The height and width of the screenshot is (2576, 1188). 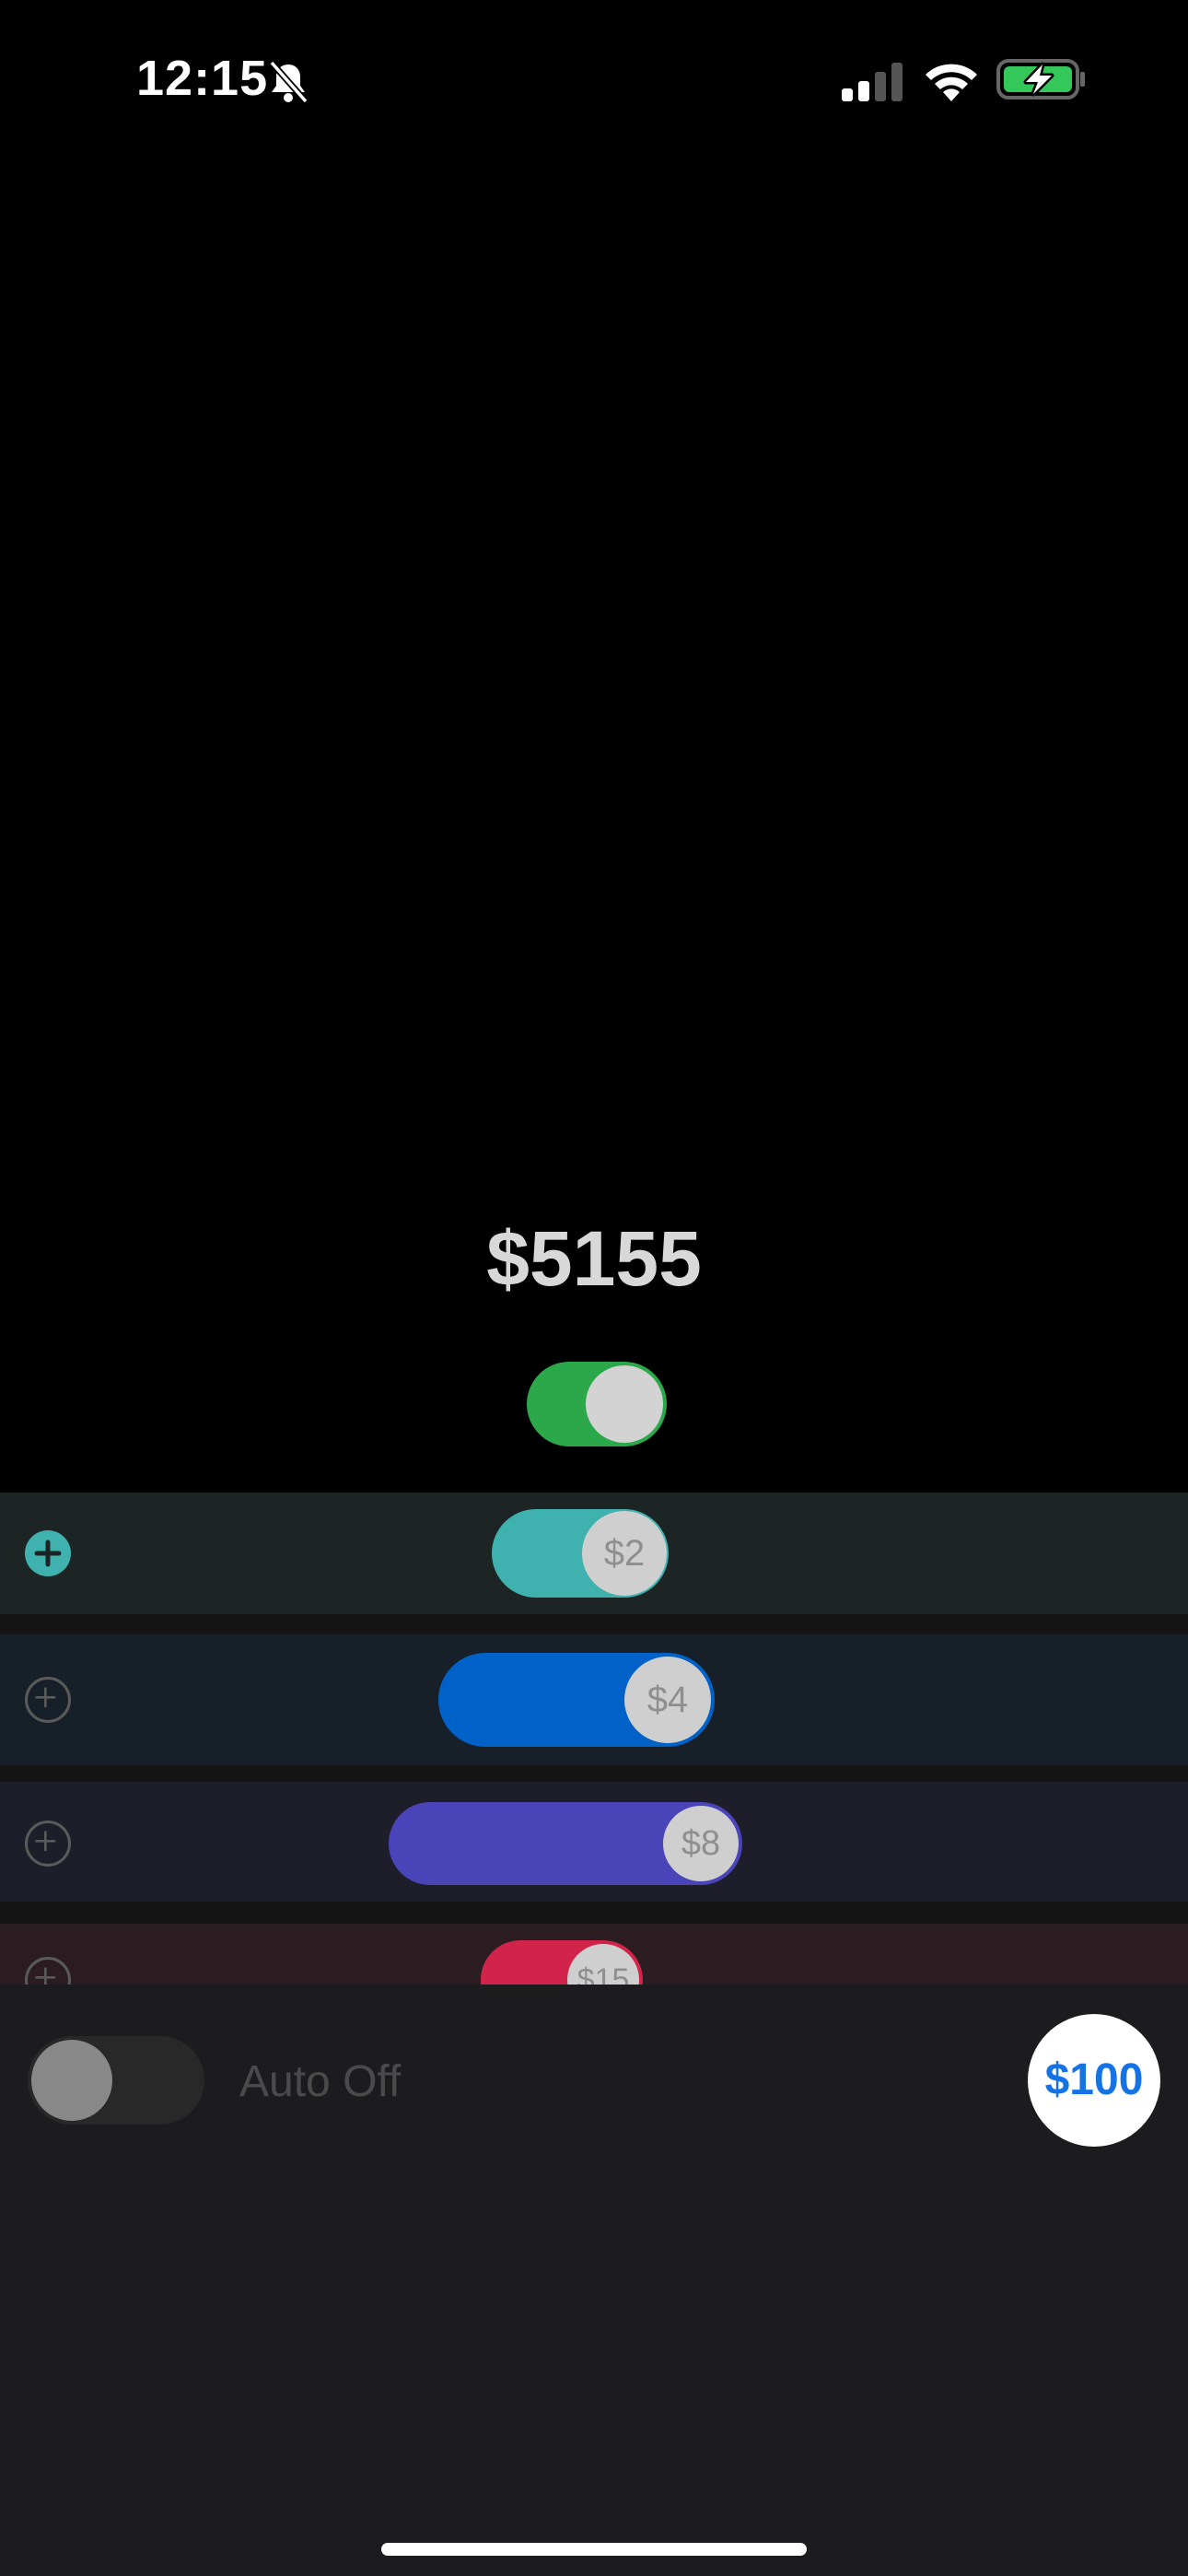 I want to click on bell-slash-icon, so click(x=289, y=82).